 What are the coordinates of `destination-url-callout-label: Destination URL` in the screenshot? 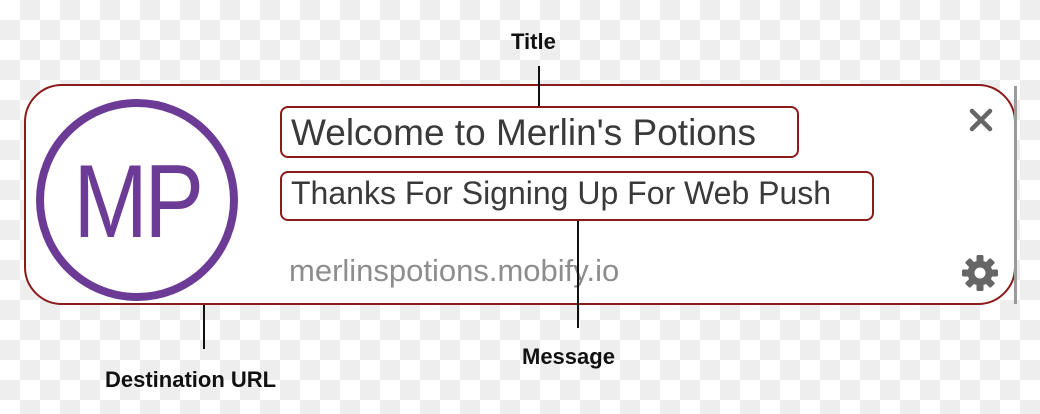 It's located at (191, 379).